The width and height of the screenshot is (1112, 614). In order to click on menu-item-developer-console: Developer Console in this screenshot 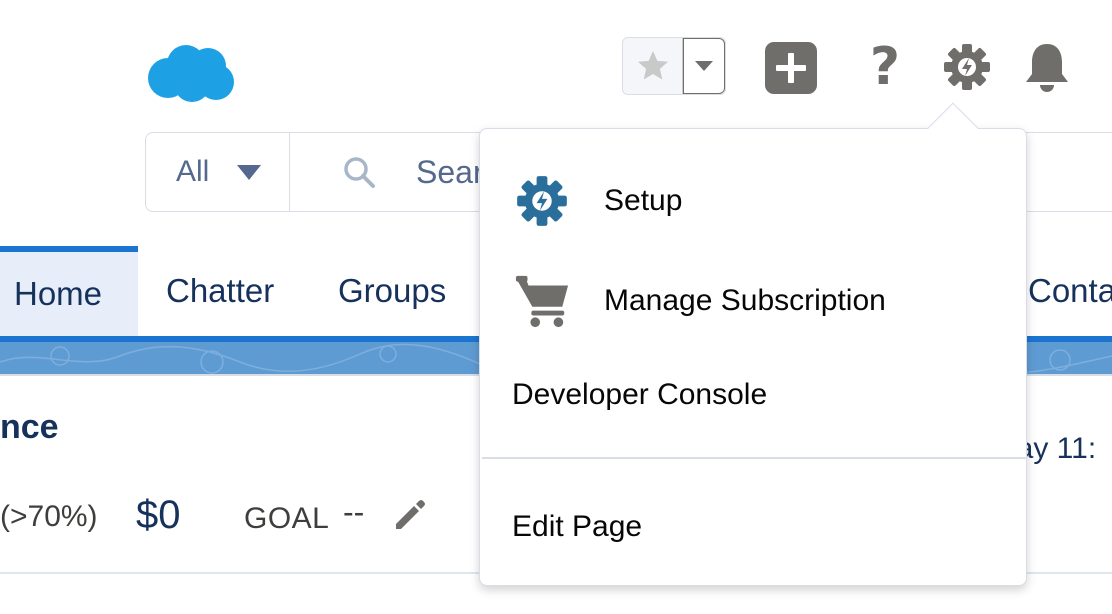, I will do `click(753, 395)`.